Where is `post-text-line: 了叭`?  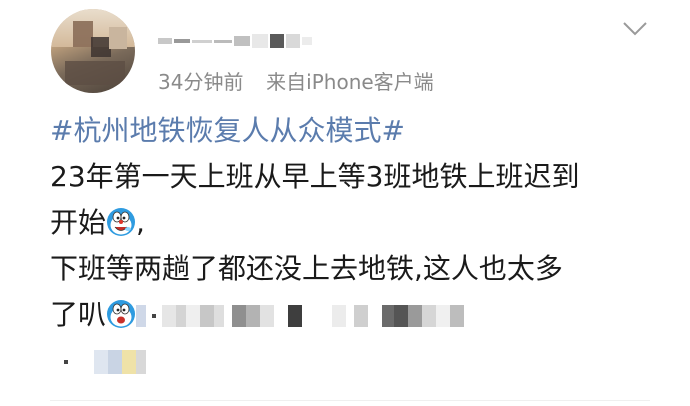
post-text-line: 了叭 is located at coordinates (355, 315).